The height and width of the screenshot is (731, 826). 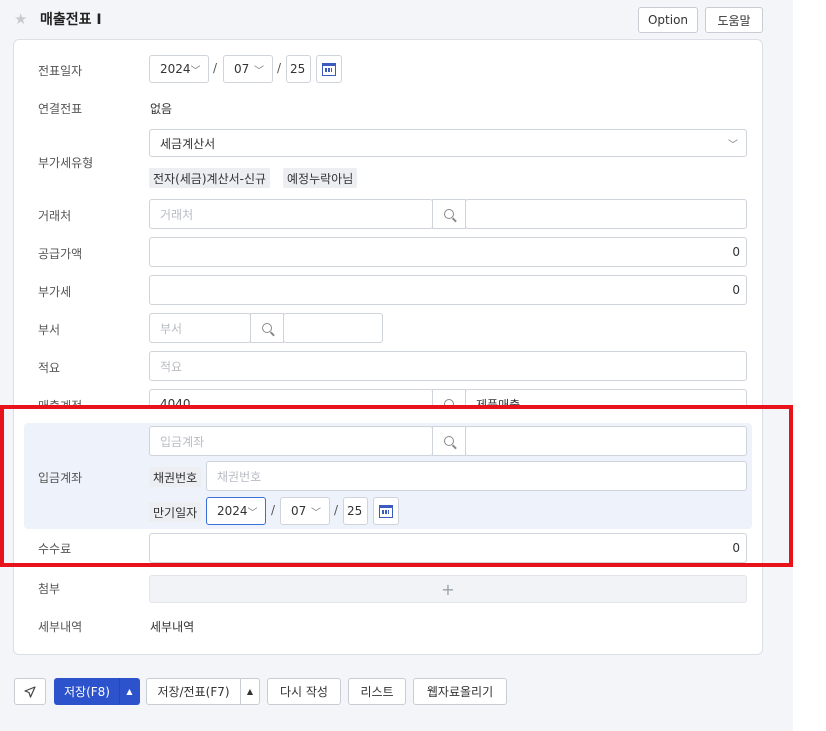 I want to click on vat-type-value: 세금계산서, so click(x=188, y=143).